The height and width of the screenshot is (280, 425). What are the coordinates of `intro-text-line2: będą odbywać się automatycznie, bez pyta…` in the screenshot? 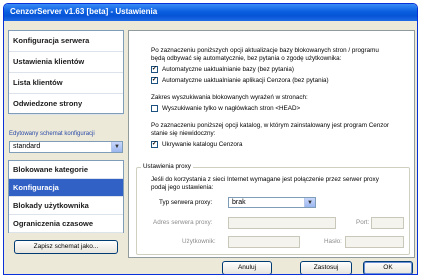 It's located at (246, 58).